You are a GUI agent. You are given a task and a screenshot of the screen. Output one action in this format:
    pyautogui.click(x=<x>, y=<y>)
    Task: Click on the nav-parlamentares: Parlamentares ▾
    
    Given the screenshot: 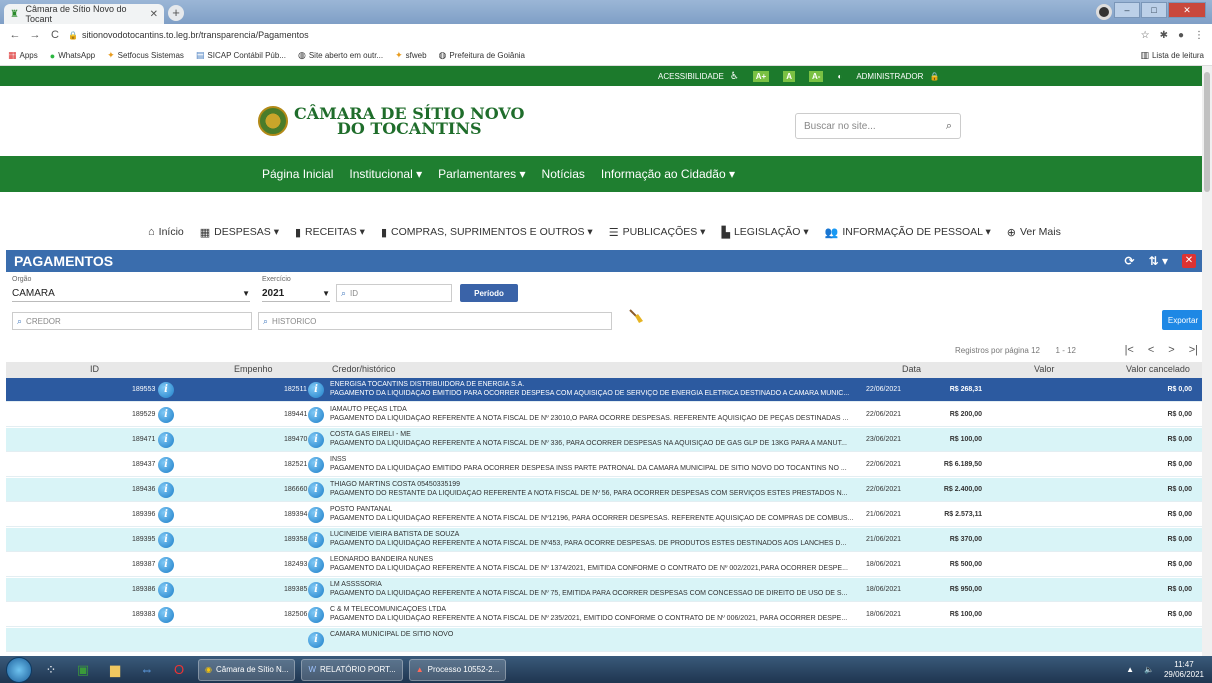 What is the action you would take?
    pyautogui.click(x=481, y=174)
    